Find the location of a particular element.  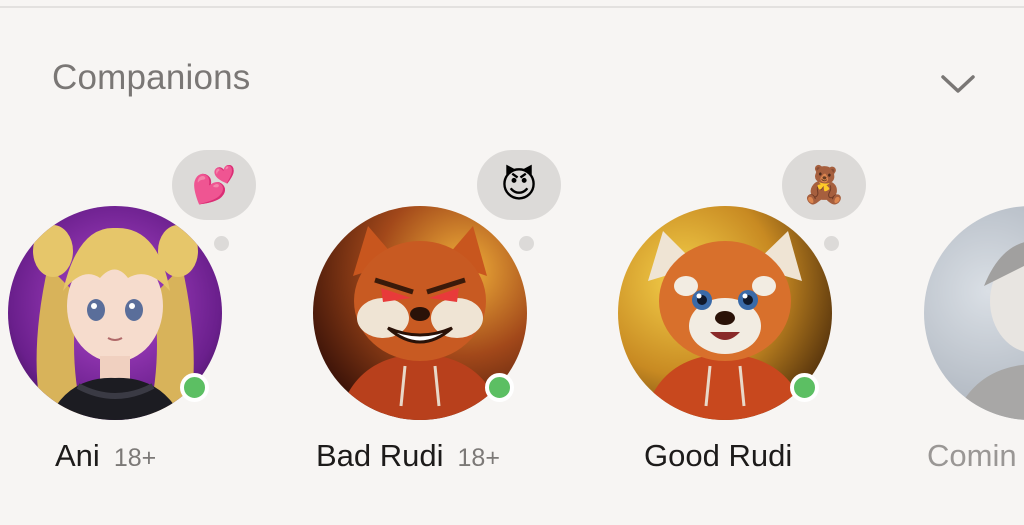

collapse-section-button is located at coordinates (958, 84).